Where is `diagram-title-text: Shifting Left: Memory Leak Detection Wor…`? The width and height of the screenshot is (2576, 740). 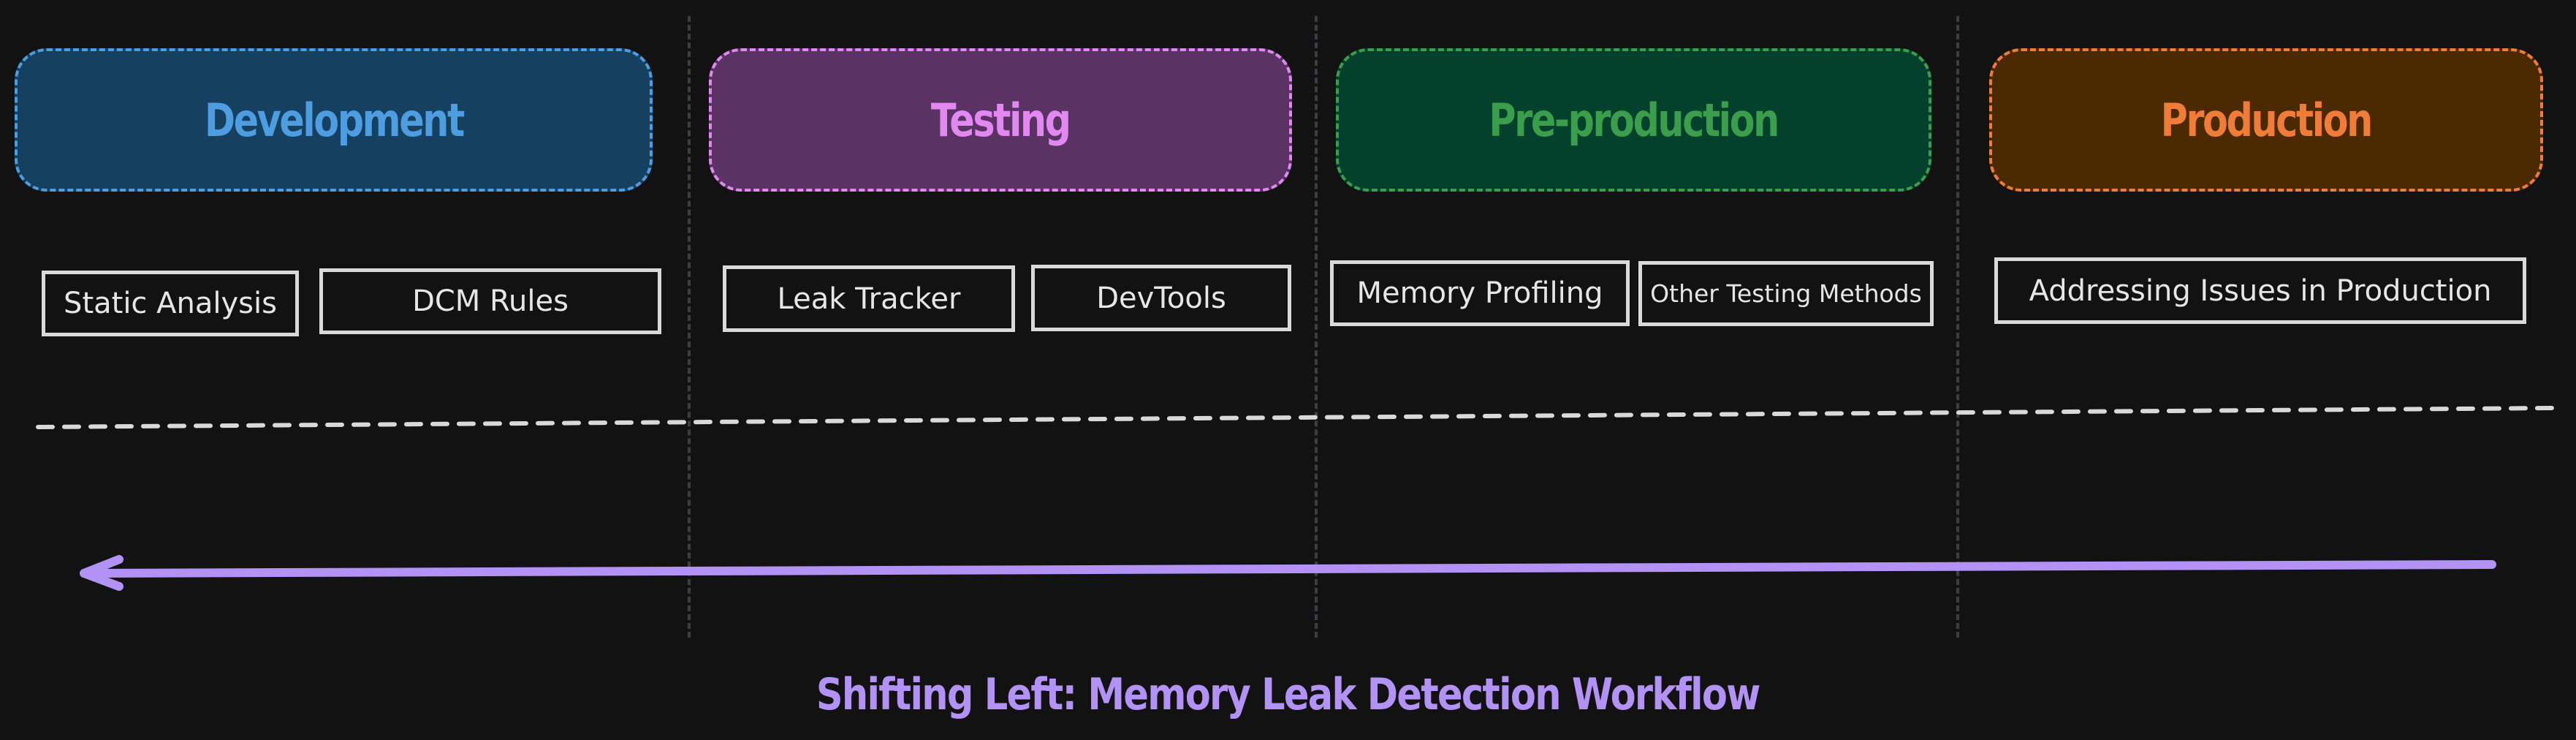
diagram-title-text: Shifting Left: Memory Leak Detection Wor… is located at coordinates (1288, 694).